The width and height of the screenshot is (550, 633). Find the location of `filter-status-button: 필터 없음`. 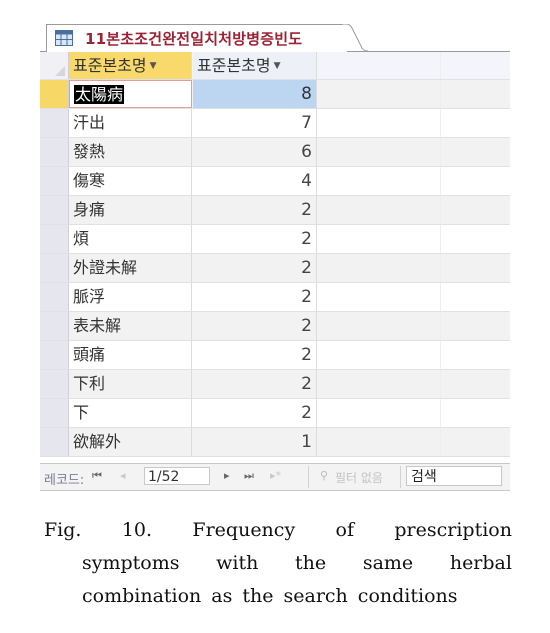

filter-status-button: 필터 없음 is located at coordinates (359, 477).